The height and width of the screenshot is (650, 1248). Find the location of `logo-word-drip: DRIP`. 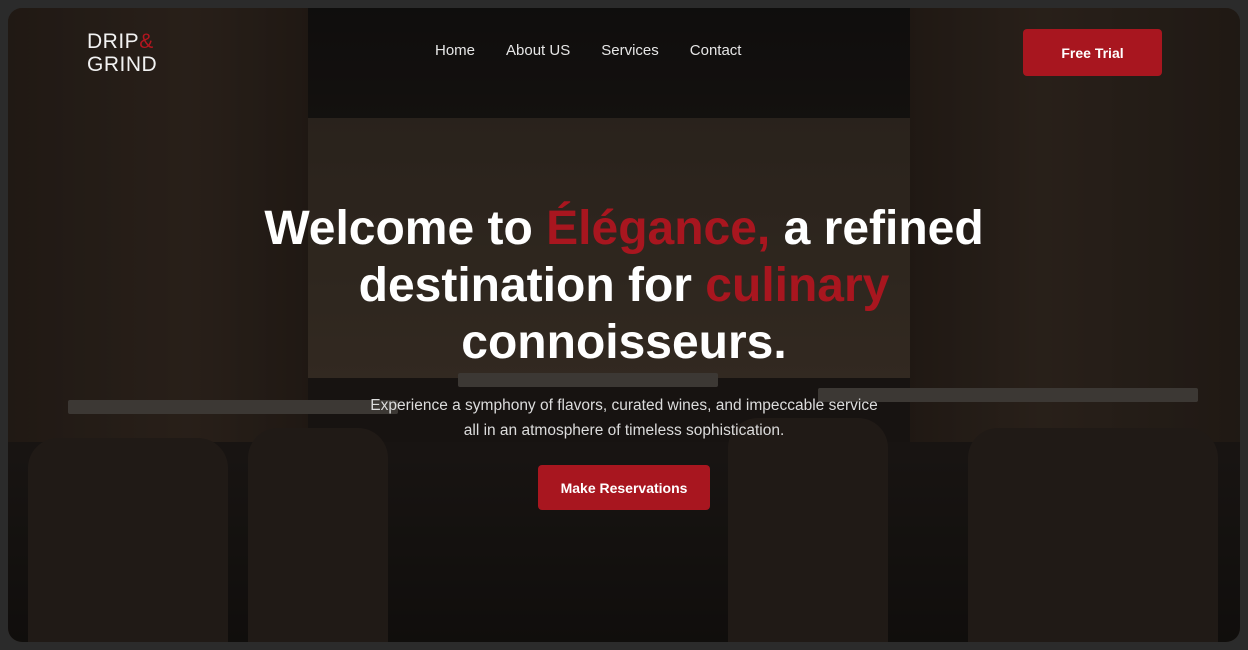

logo-word-drip: DRIP is located at coordinates (113, 41).